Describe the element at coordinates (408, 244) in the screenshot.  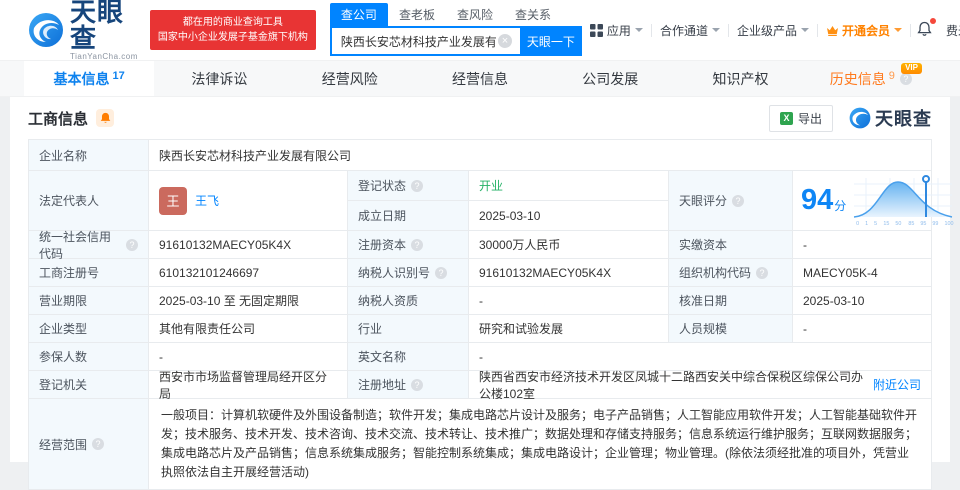
I see `field-label-reg-capital: 注册资本?` at that location.